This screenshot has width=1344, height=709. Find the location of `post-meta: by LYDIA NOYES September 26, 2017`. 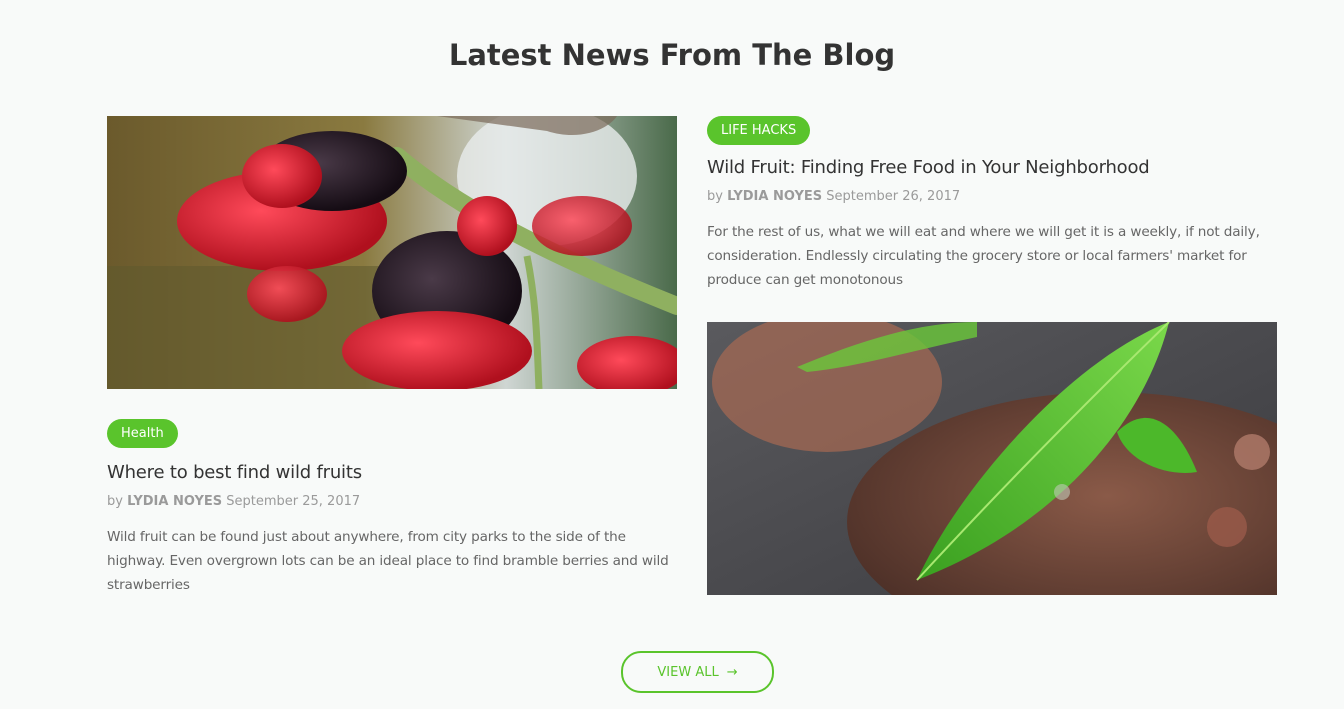

post-meta: by LYDIA NOYES September 26, 2017 is located at coordinates (992, 196).